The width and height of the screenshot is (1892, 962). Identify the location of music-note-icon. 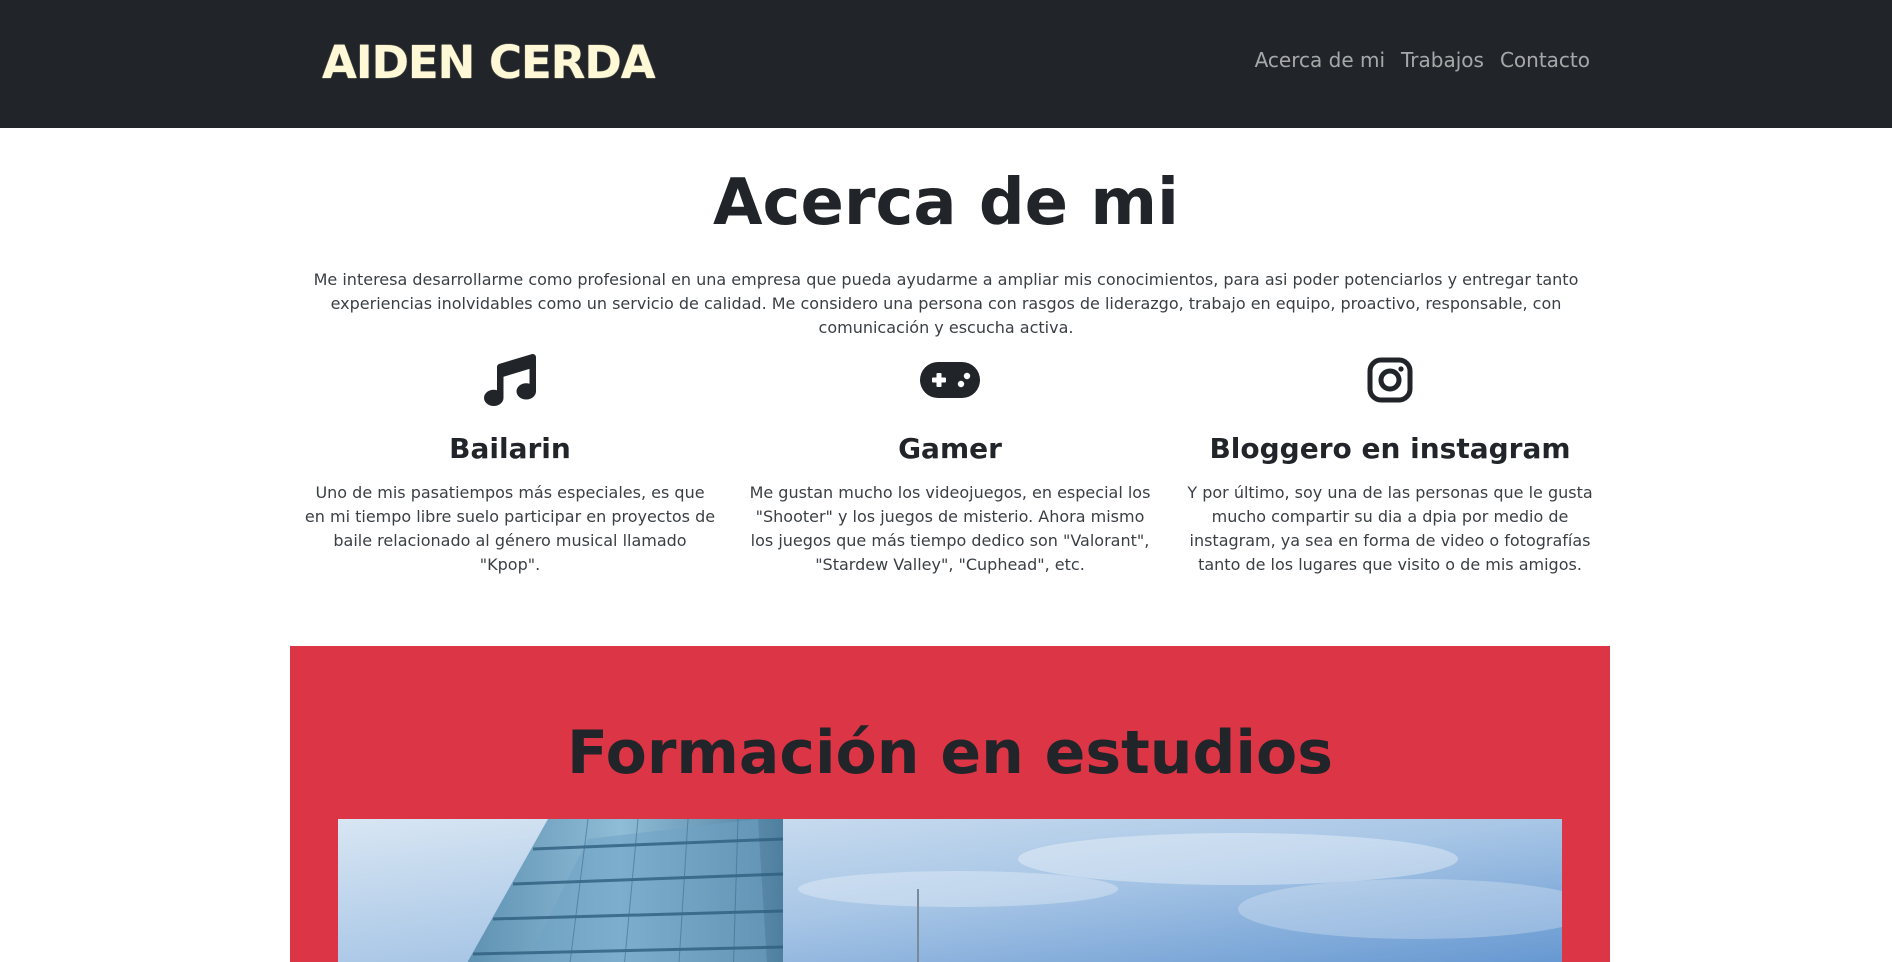
(510, 380).